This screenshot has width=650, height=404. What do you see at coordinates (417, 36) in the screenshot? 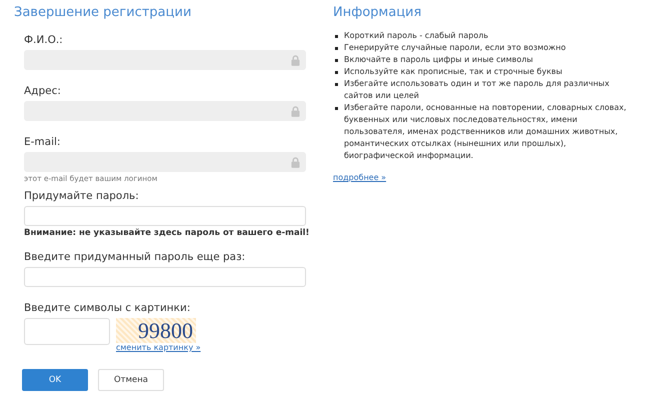
I see `tip-text: Короткий пароль - слабый пароль` at bounding box center [417, 36].